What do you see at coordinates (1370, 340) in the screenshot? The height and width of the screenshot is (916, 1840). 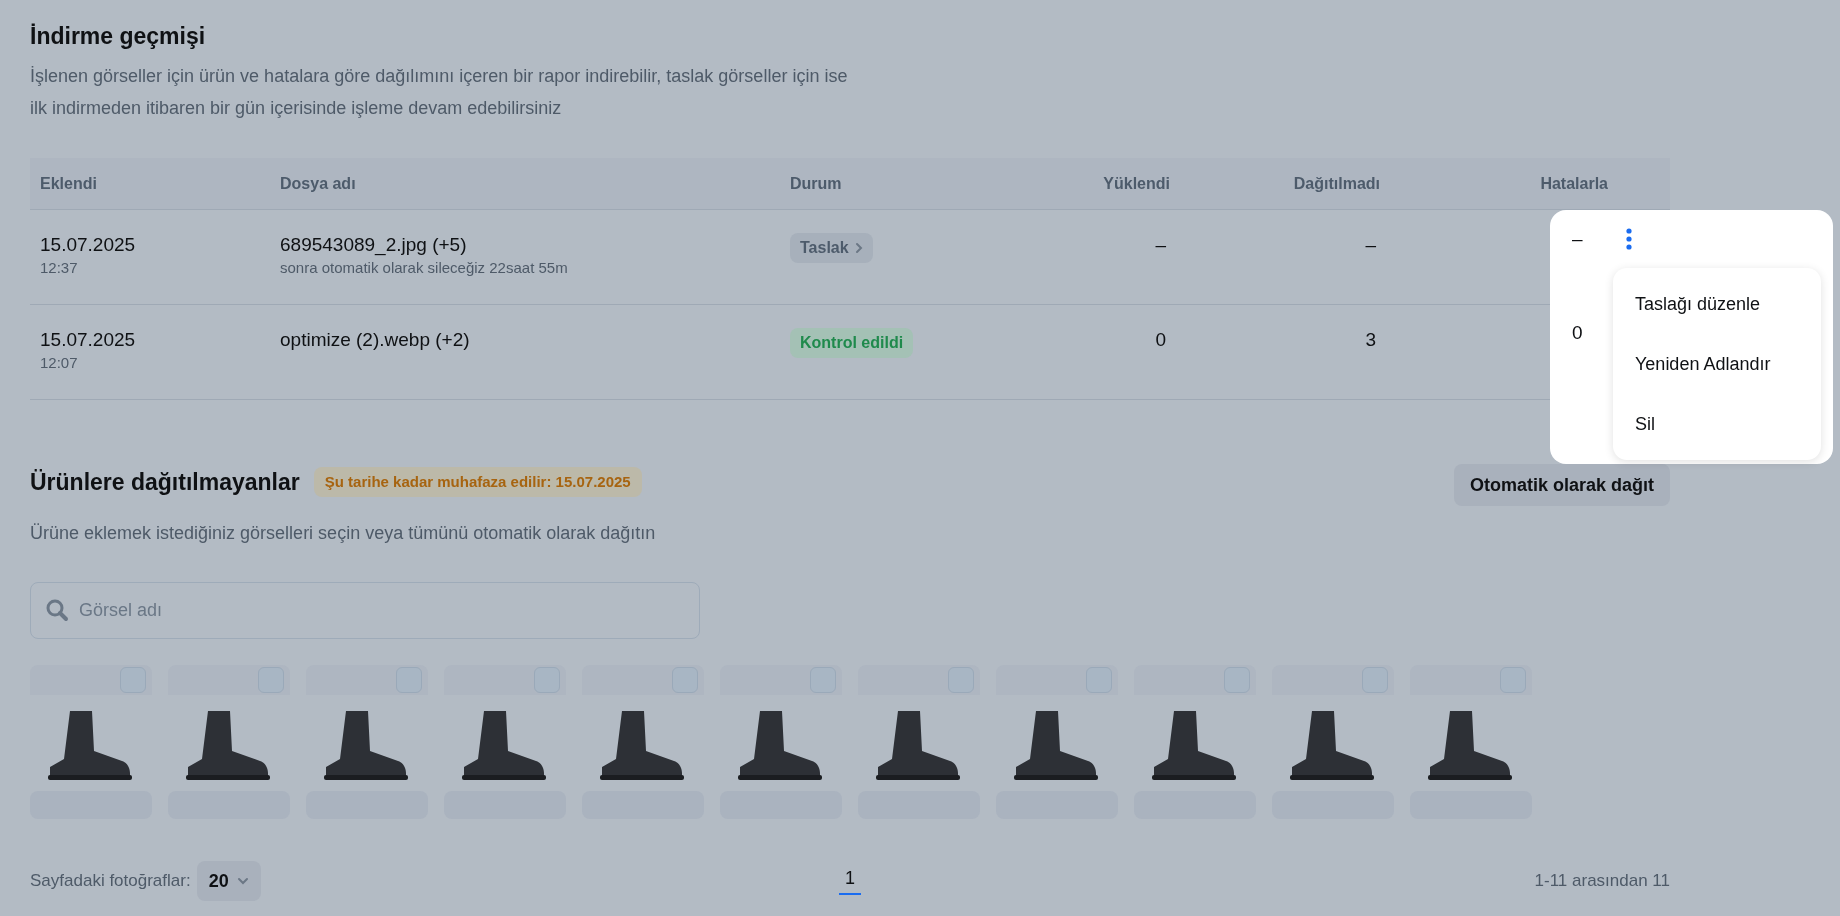 I see `table-cell-text: 3` at bounding box center [1370, 340].